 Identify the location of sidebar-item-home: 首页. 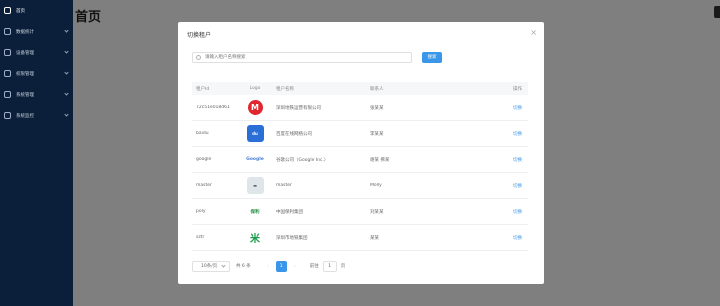
(36, 10).